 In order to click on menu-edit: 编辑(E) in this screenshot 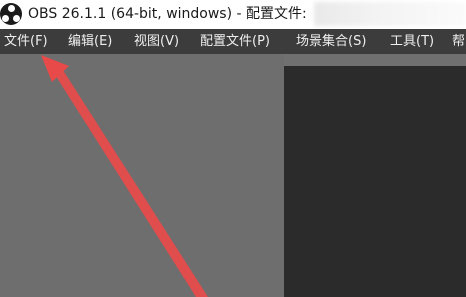, I will do `click(90, 41)`.